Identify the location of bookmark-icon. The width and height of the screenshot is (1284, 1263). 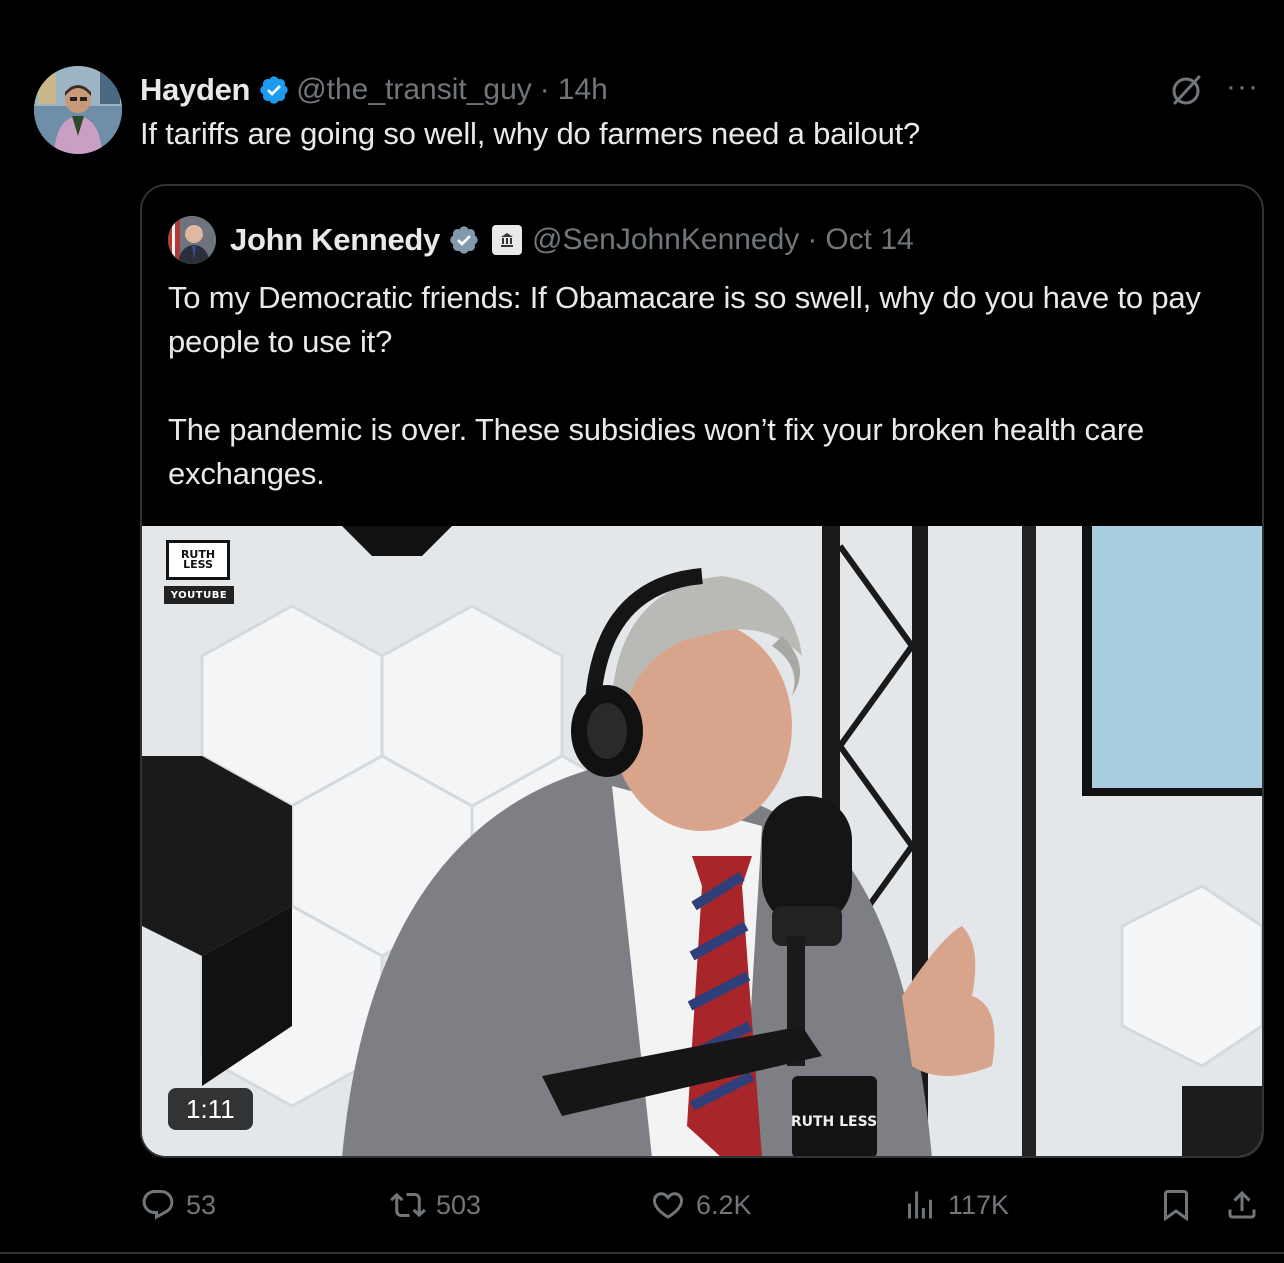
(1176, 1206).